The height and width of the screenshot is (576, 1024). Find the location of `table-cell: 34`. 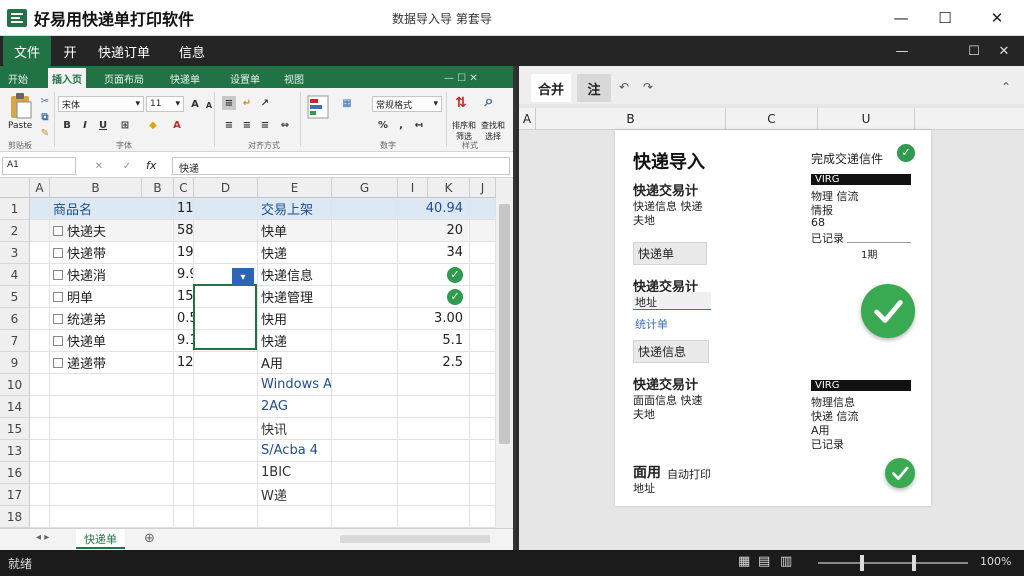

table-cell: 34 is located at coordinates (434, 253).